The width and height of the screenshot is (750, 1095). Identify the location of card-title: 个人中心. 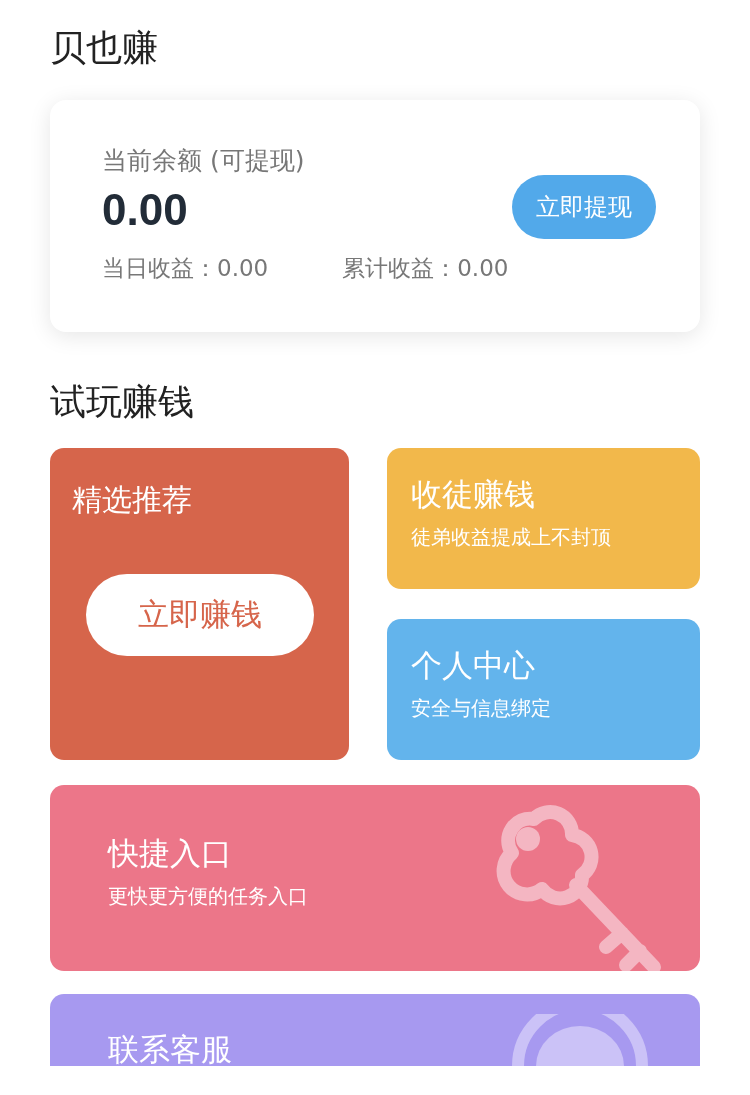
(473, 665).